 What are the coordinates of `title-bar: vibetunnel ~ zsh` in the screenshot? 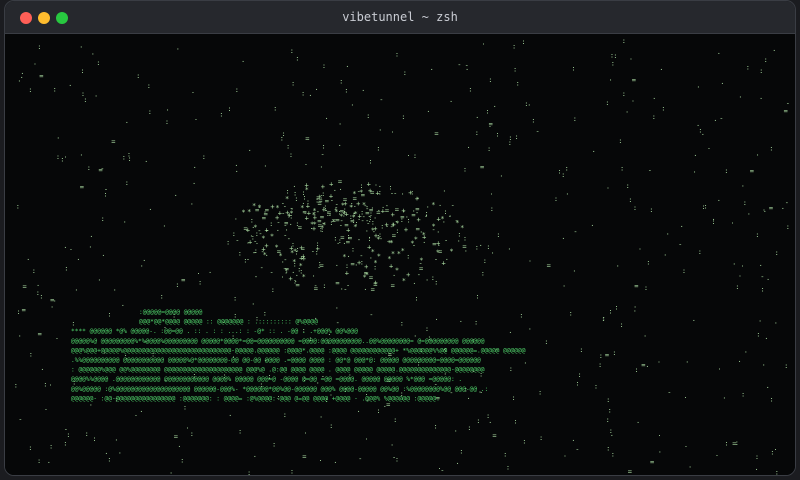 It's located at (400, 17).